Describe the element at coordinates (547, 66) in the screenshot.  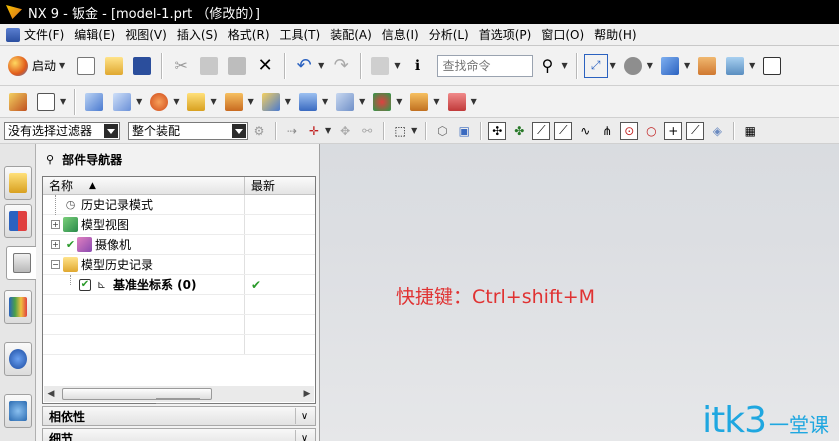
I see `search-button: ⚲` at that location.